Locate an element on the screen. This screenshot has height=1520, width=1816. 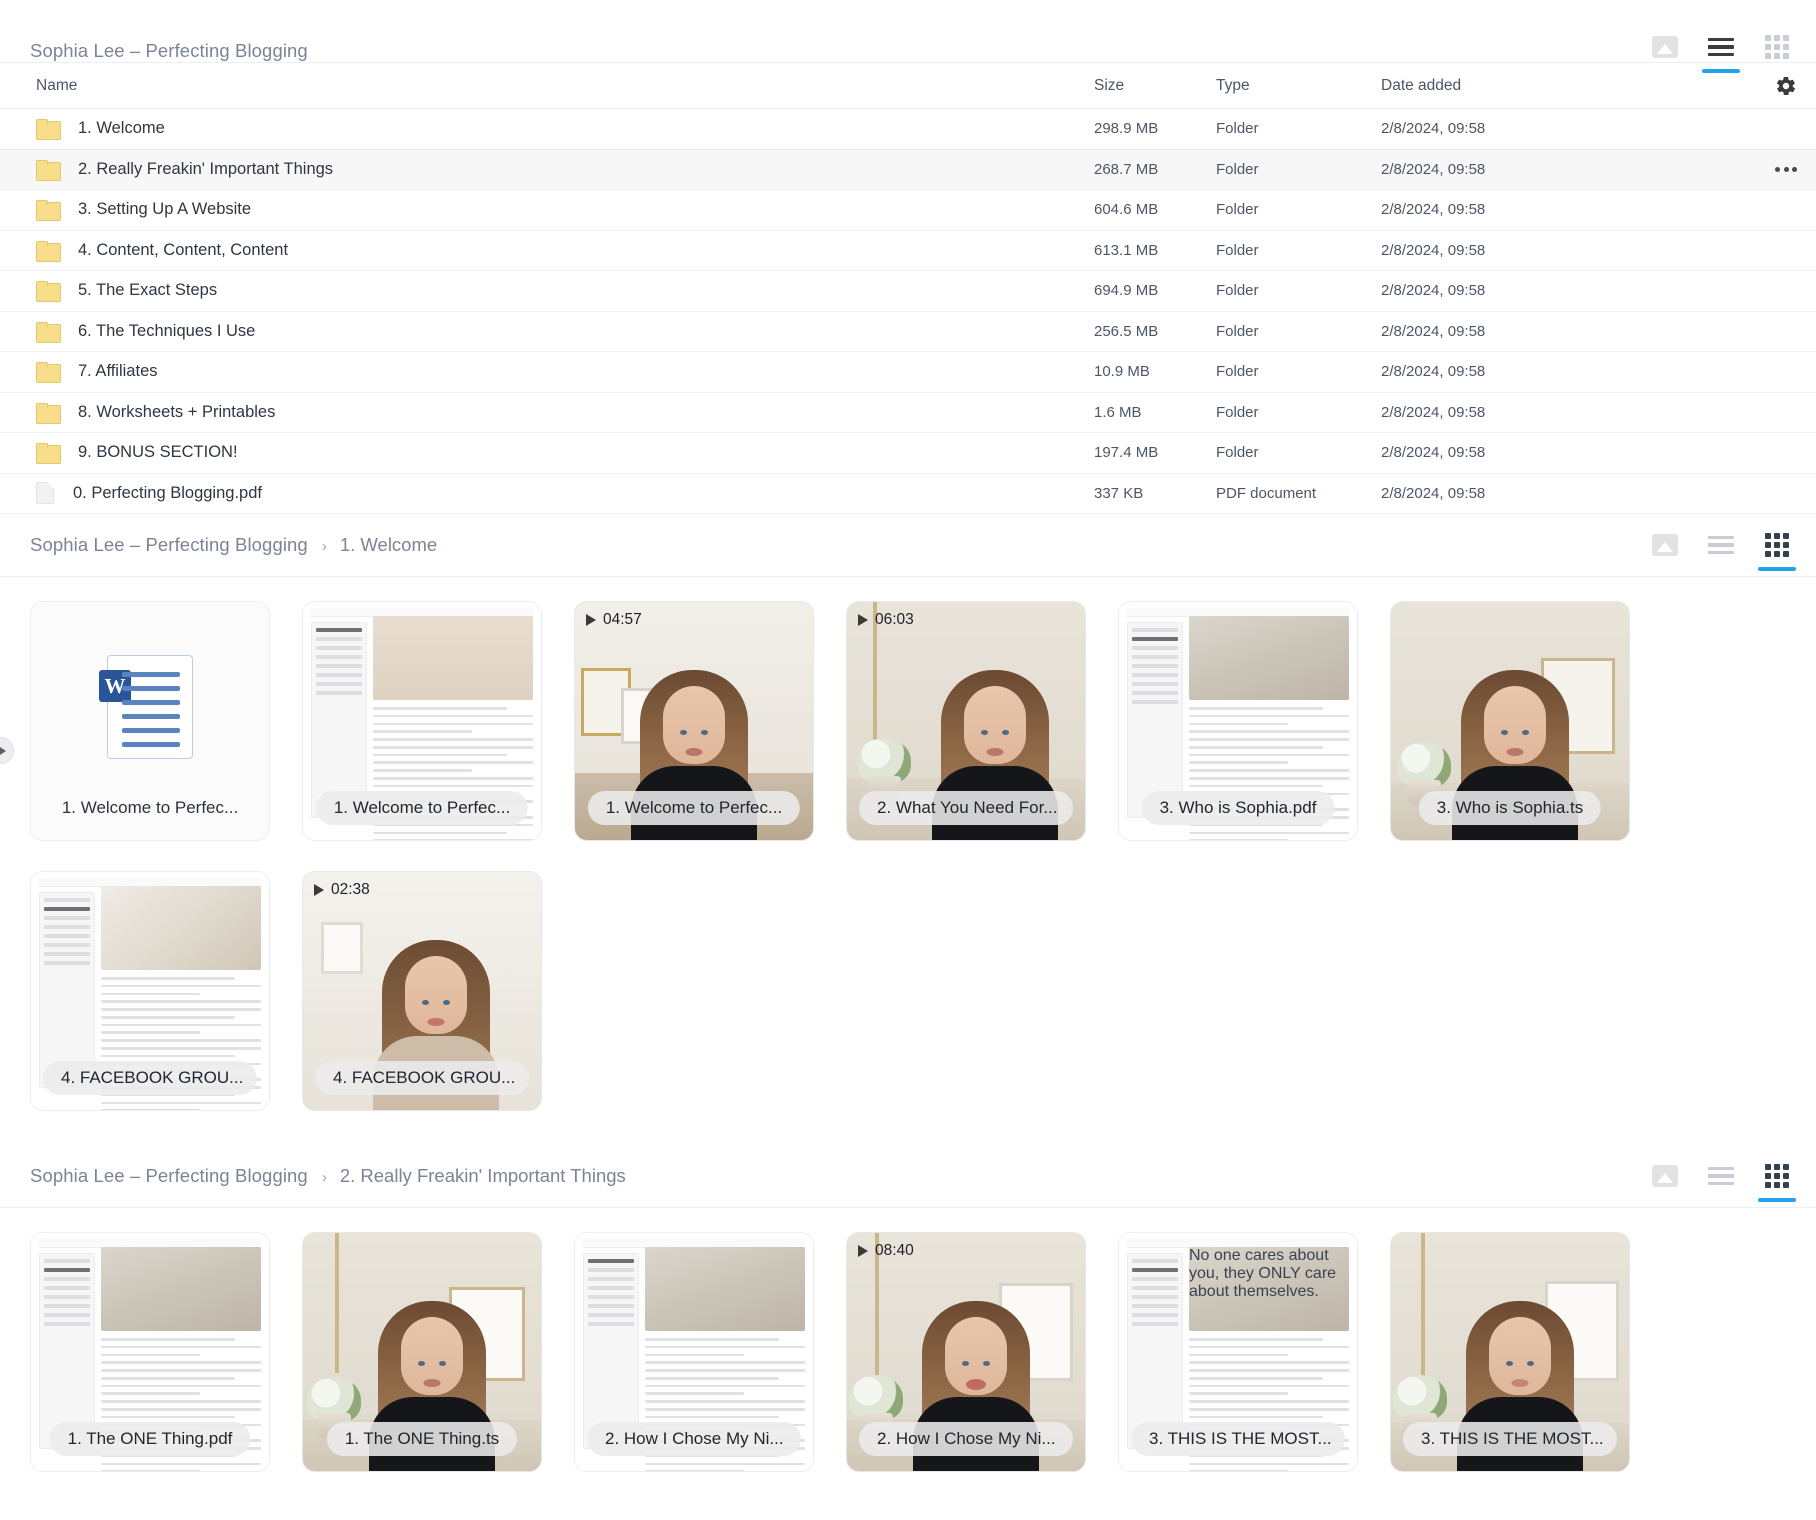
word-document-icon: W is located at coordinates (146, 706).